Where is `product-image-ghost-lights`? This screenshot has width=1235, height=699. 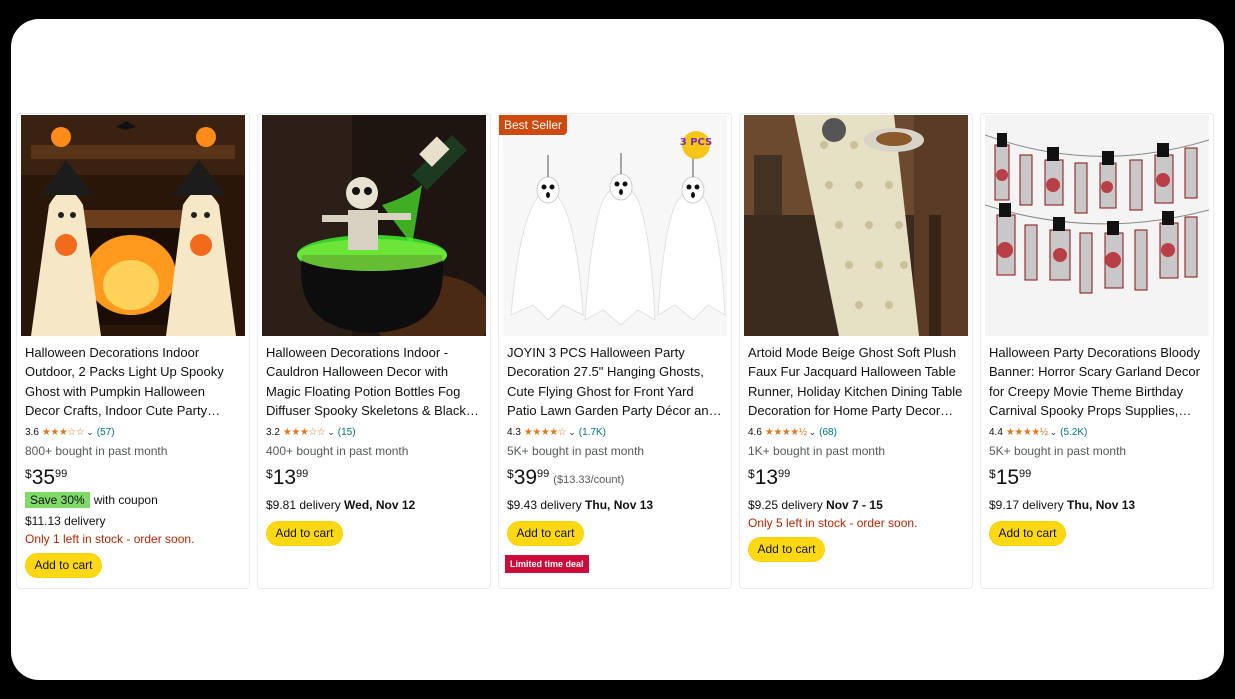 product-image-ghost-lights is located at coordinates (133, 225).